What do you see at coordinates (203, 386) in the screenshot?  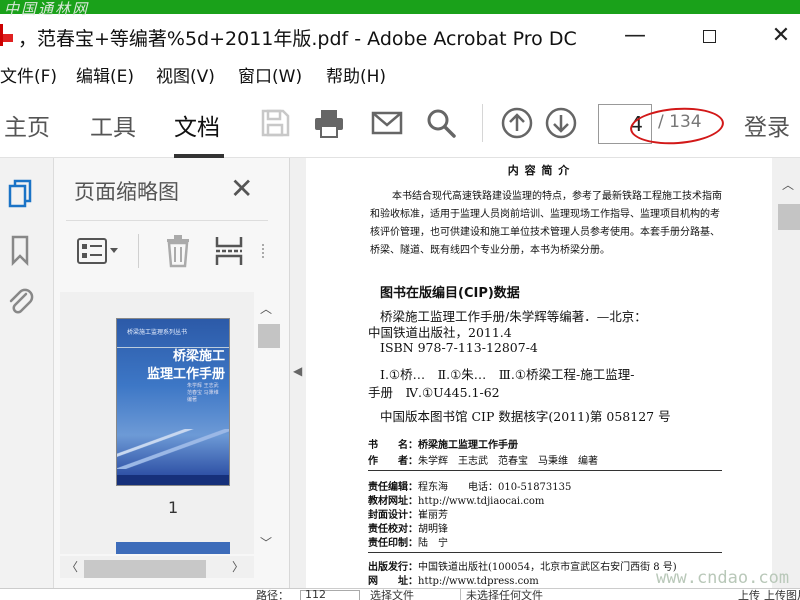 I see `cover-author-line: 朱学辉 王志武` at bounding box center [203, 386].